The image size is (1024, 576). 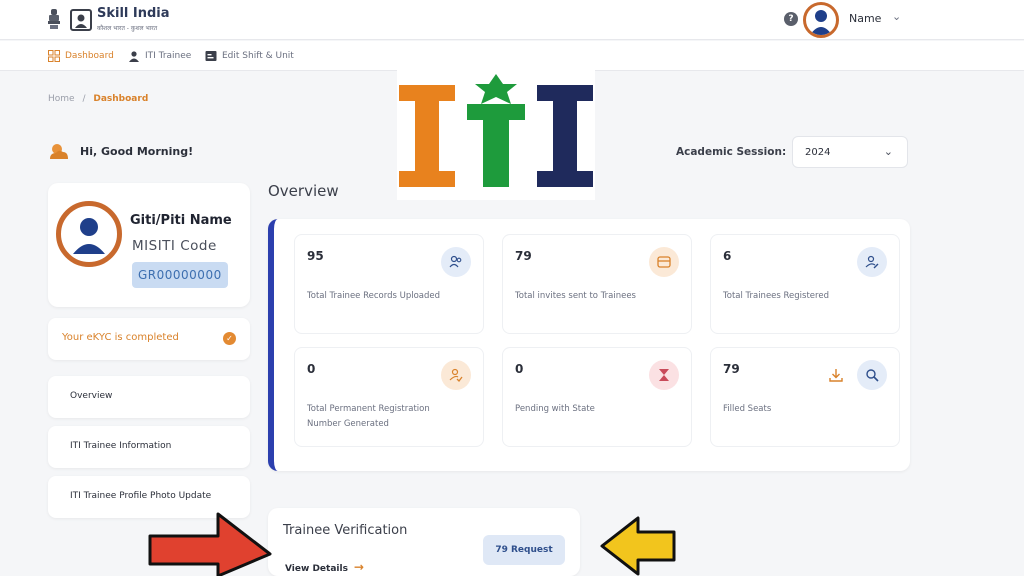 I want to click on sidebar-item-overview: Overview, so click(x=149, y=397).